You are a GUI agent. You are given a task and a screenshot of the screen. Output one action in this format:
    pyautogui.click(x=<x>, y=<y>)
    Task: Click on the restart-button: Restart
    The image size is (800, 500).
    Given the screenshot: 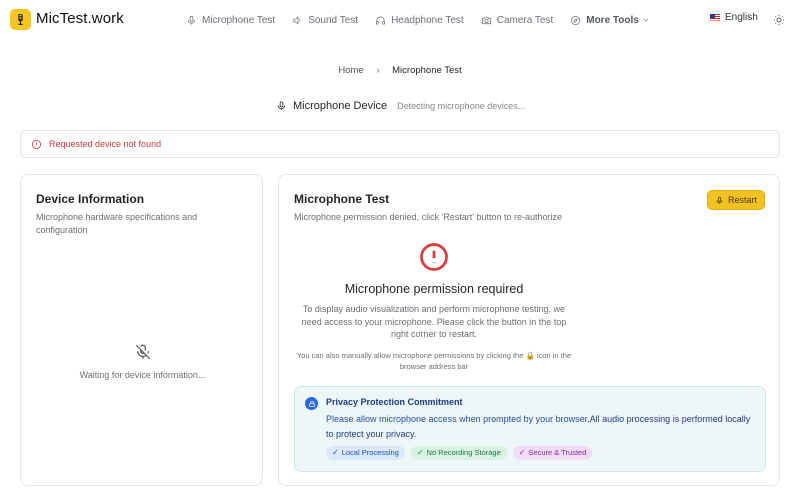 What is the action you would take?
    pyautogui.click(x=736, y=200)
    